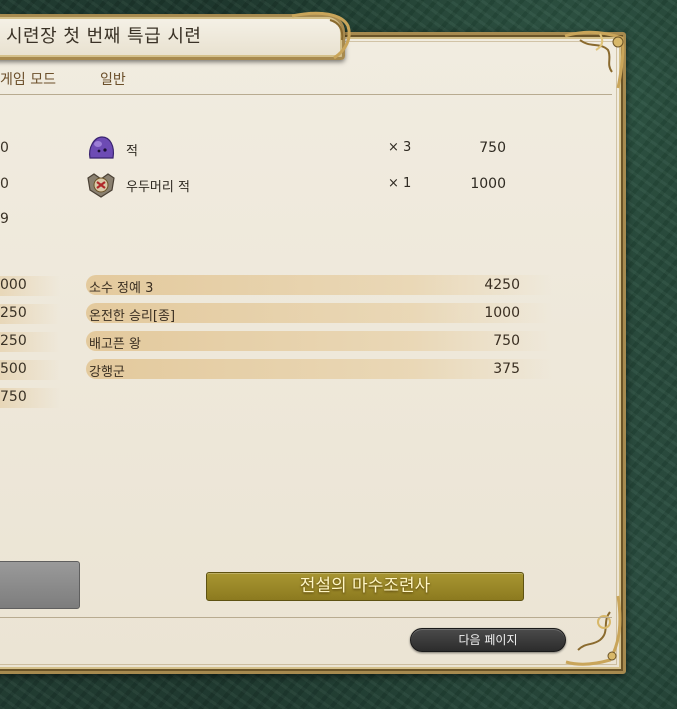 This screenshot has width=677, height=709. Describe the element at coordinates (365, 586) in the screenshot. I see `award-title-banner: 전설의 마수조련사` at that location.